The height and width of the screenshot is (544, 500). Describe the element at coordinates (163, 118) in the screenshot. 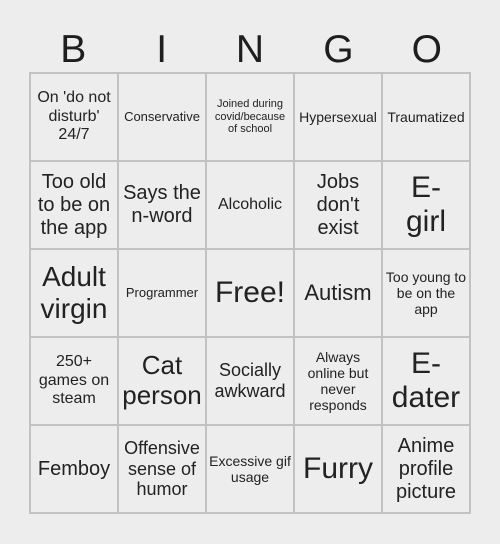

I see `bingo-cell: Conservative` at that location.